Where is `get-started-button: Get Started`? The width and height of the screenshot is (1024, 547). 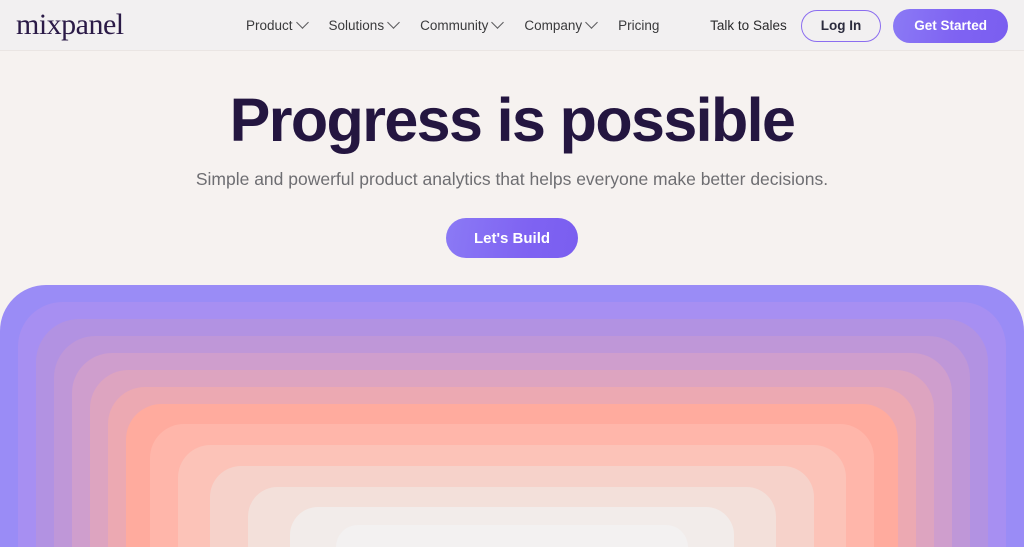 get-started-button: Get Started is located at coordinates (950, 25).